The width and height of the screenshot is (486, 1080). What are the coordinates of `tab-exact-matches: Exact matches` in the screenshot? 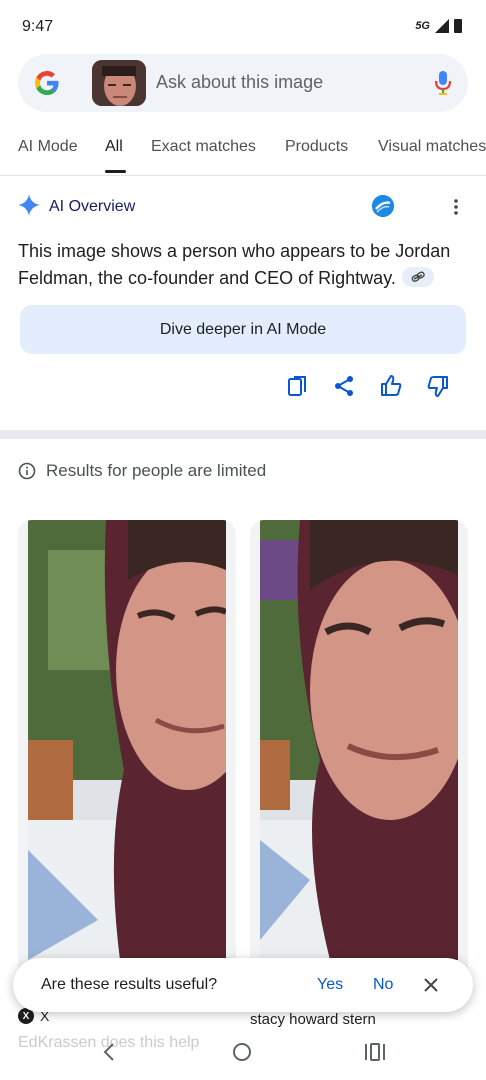 It's located at (203, 147).